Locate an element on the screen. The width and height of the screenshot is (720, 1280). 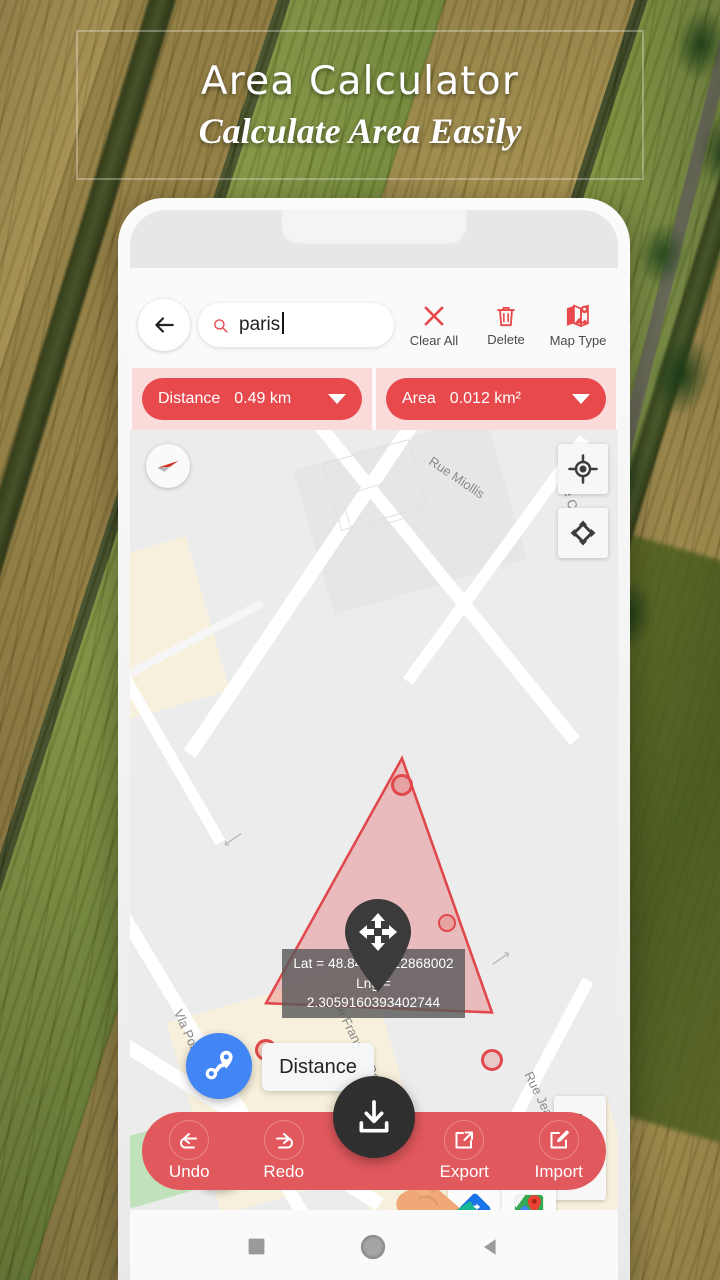
distance-selector: Distance 0.49 km is located at coordinates (252, 399).